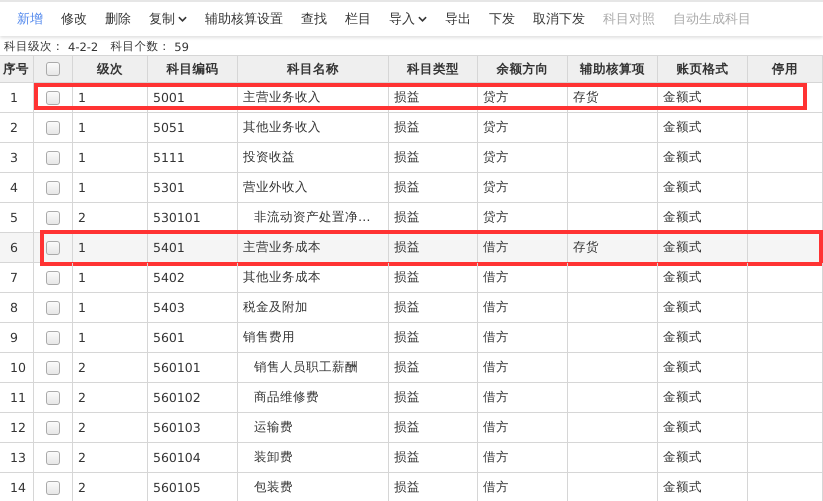 The image size is (823, 501). Describe the element at coordinates (17, 487) in the screenshot. I see `table-cell: 14` at that location.